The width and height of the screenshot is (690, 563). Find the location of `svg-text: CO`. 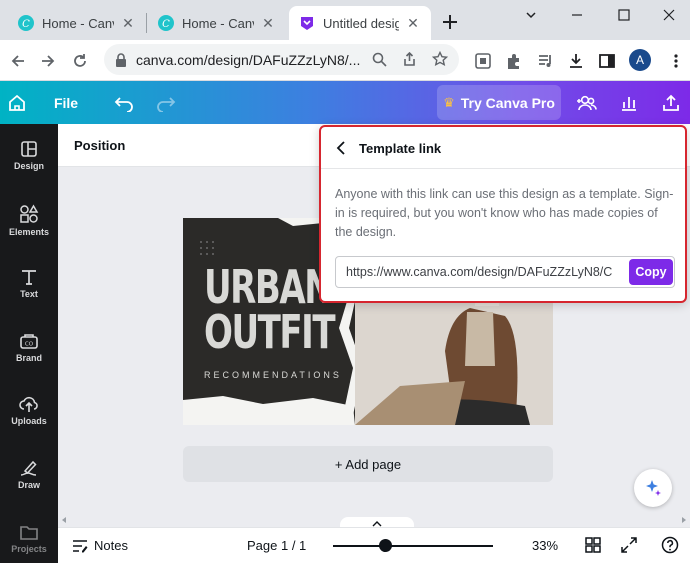

svg-text: CO is located at coordinates (29, 345).